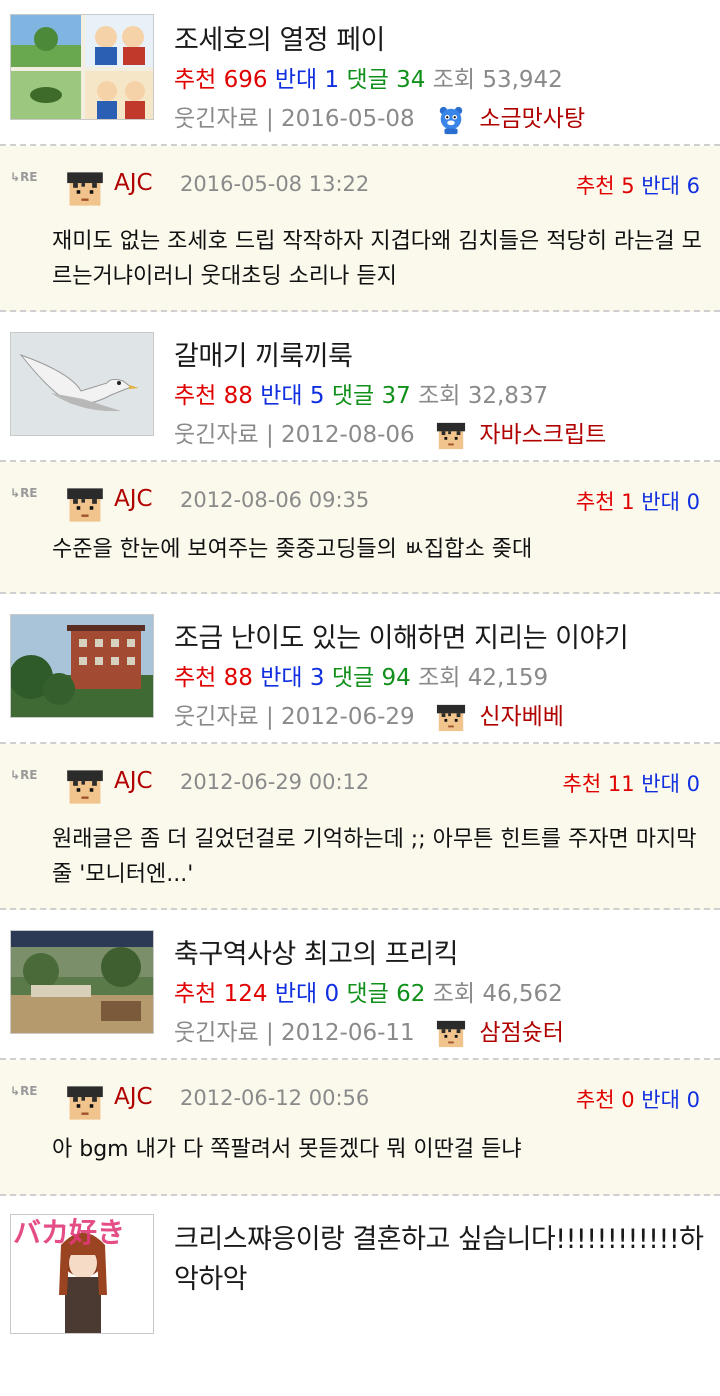  I want to click on post-item: バカ好き 크리스쨔응이랑 결혼하고 싶습니다!!!!!!!!!!!!하 악하악, so click(360, 1296).